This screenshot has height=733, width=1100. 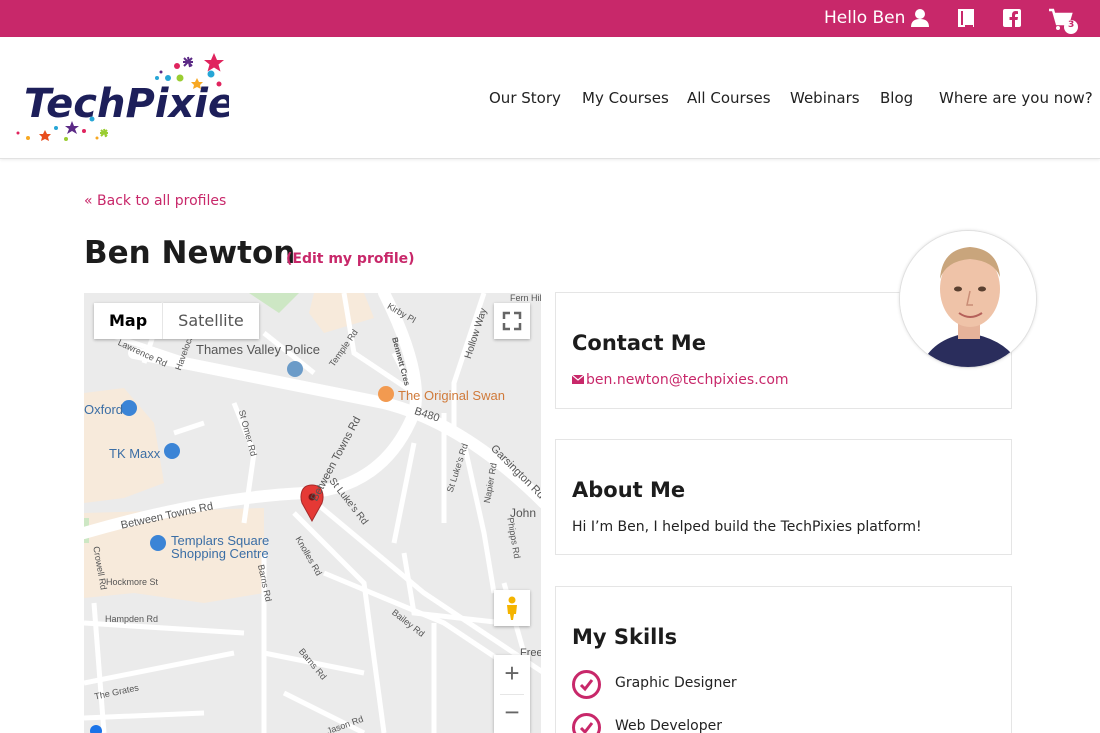 I want to click on nav-all-courses: All Courses, so click(x=729, y=98).